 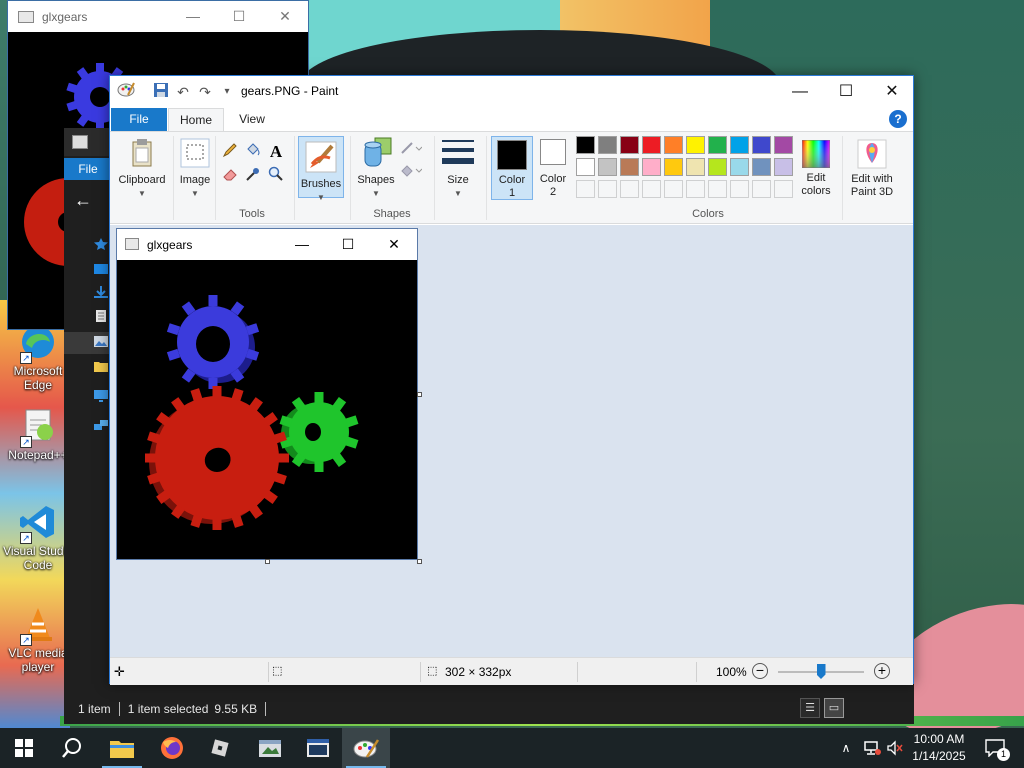 I want to click on redo-icon: ↷, so click(x=205, y=92).